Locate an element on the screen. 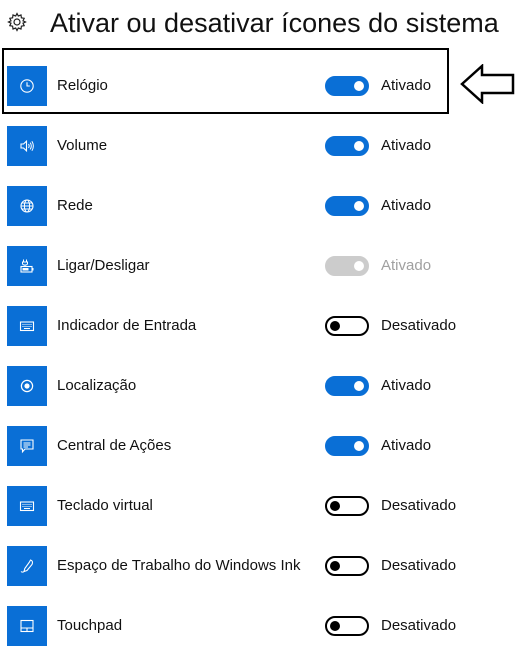  item-label: Espaço de Trabalho do Windows Ink is located at coordinates (179, 565).